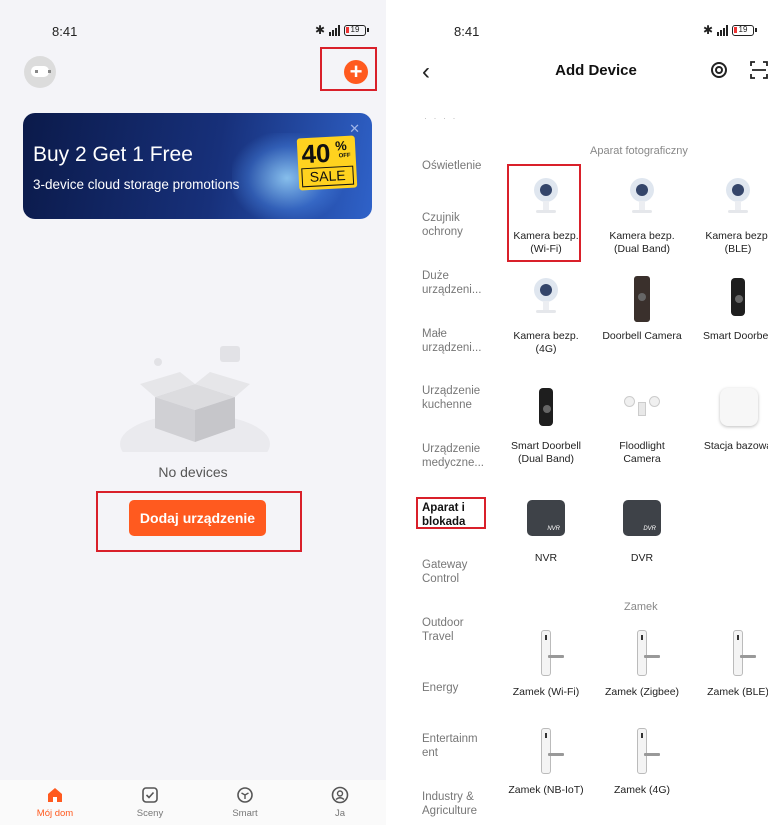  What do you see at coordinates (642, 692) in the screenshot?
I see `device-label: Zamek (Zigbee)` at bounding box center [642, 692].